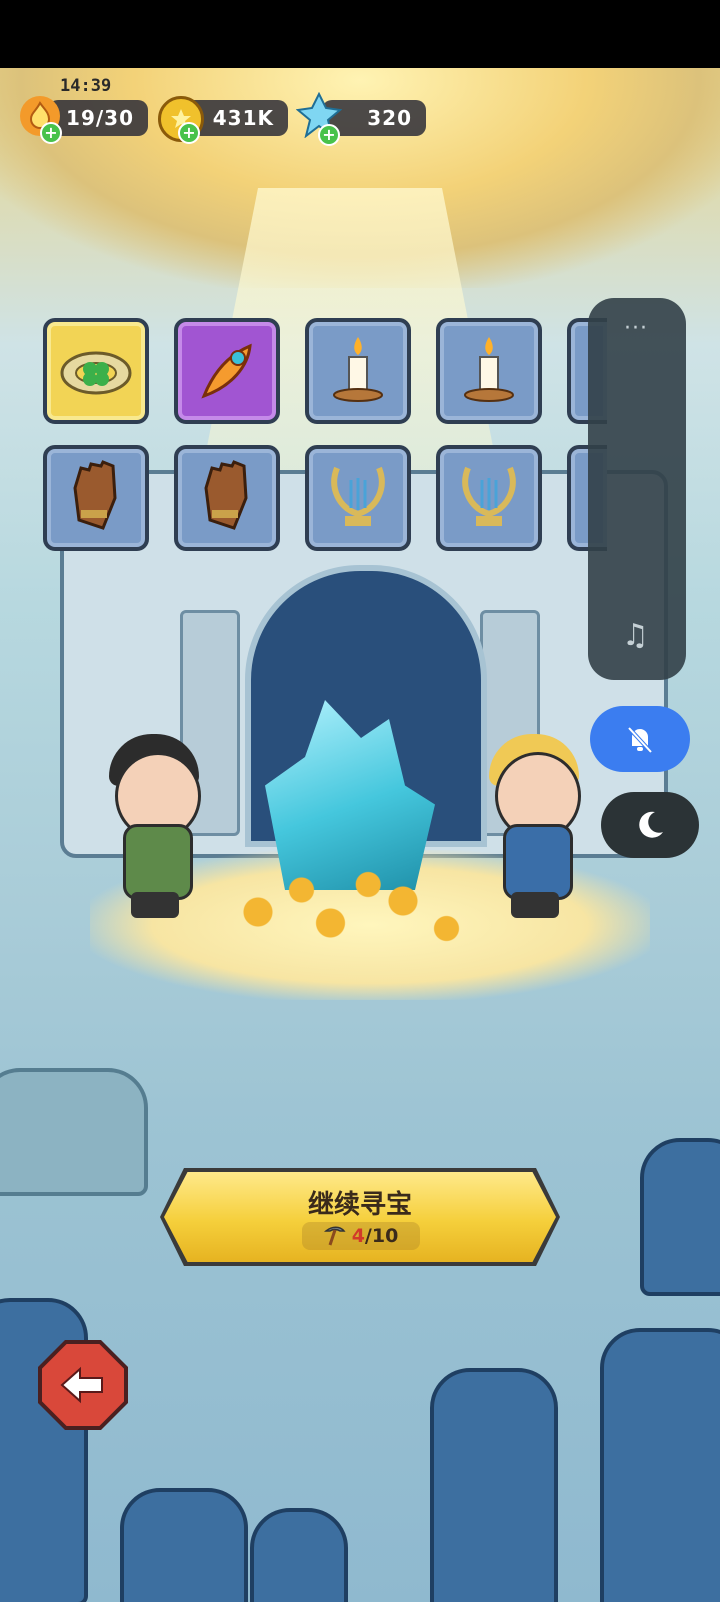 The height and width of the screenshot is (1602, 720). I want to click on continue-treasure-button: 继续寻宝 4/10, so click(360, 1217).